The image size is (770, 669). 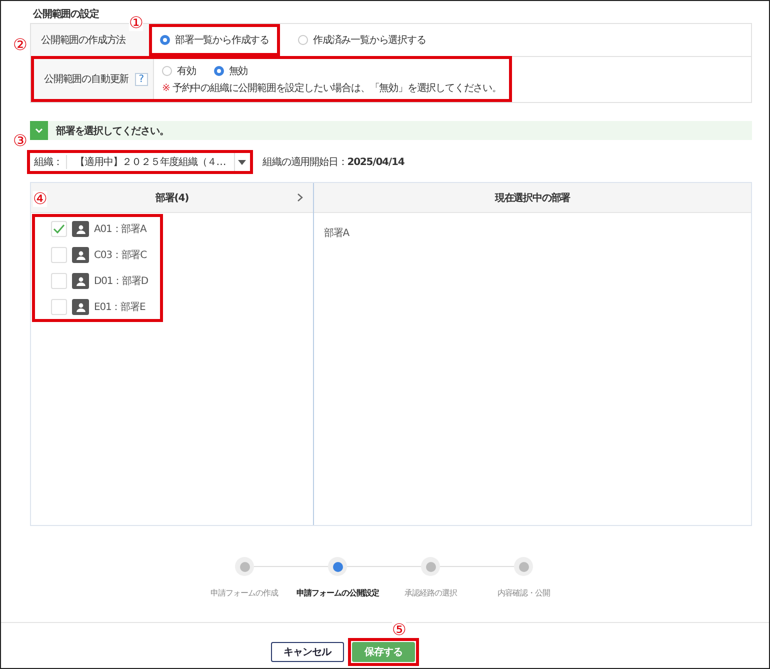 I want to click on department-name: C03：部署C, so click(x=120, y=255).